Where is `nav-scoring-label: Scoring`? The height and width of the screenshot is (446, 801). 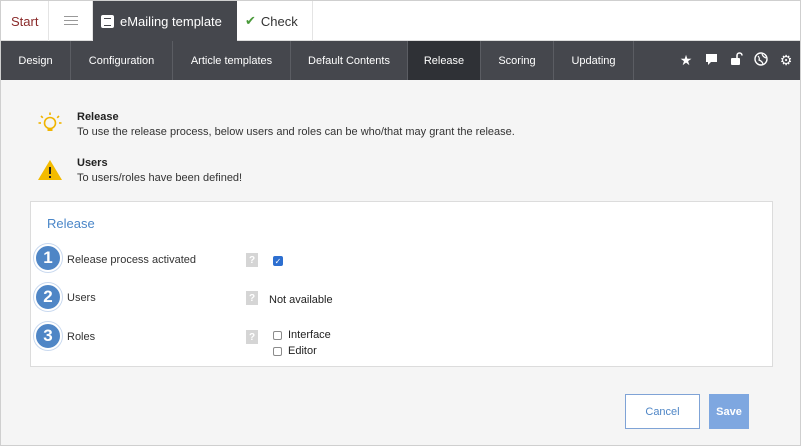
nav-scoring-label: Scoring is located at coordinates (517, 60).